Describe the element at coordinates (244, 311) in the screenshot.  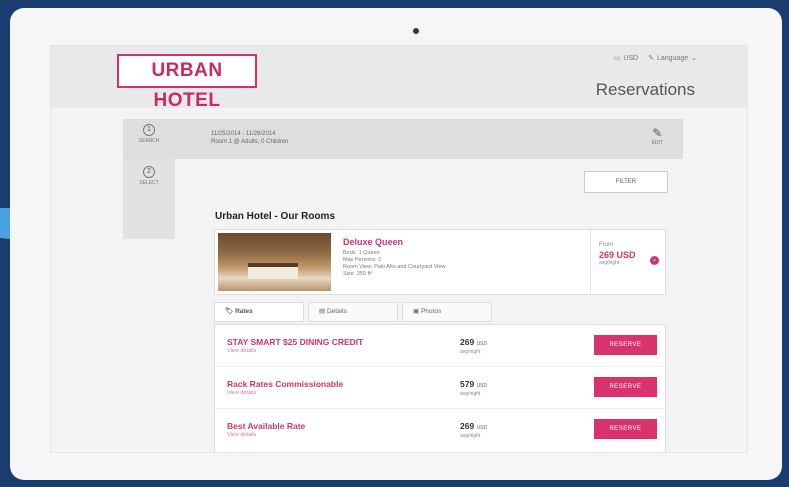
I see `tab-rates-label: Rates` at that location.